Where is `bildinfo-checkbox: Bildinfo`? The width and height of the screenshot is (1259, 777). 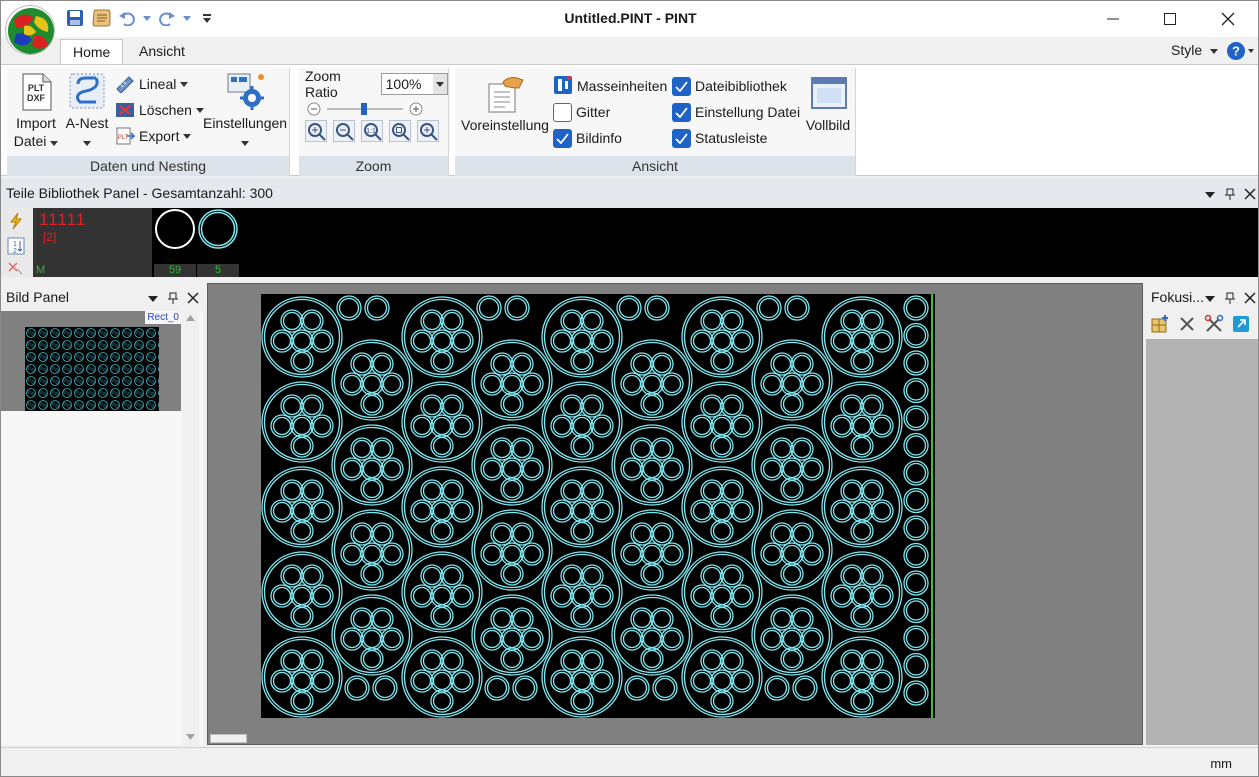
bildinfo-checkbox: Bildinfo is located at coordinates (587, 138).